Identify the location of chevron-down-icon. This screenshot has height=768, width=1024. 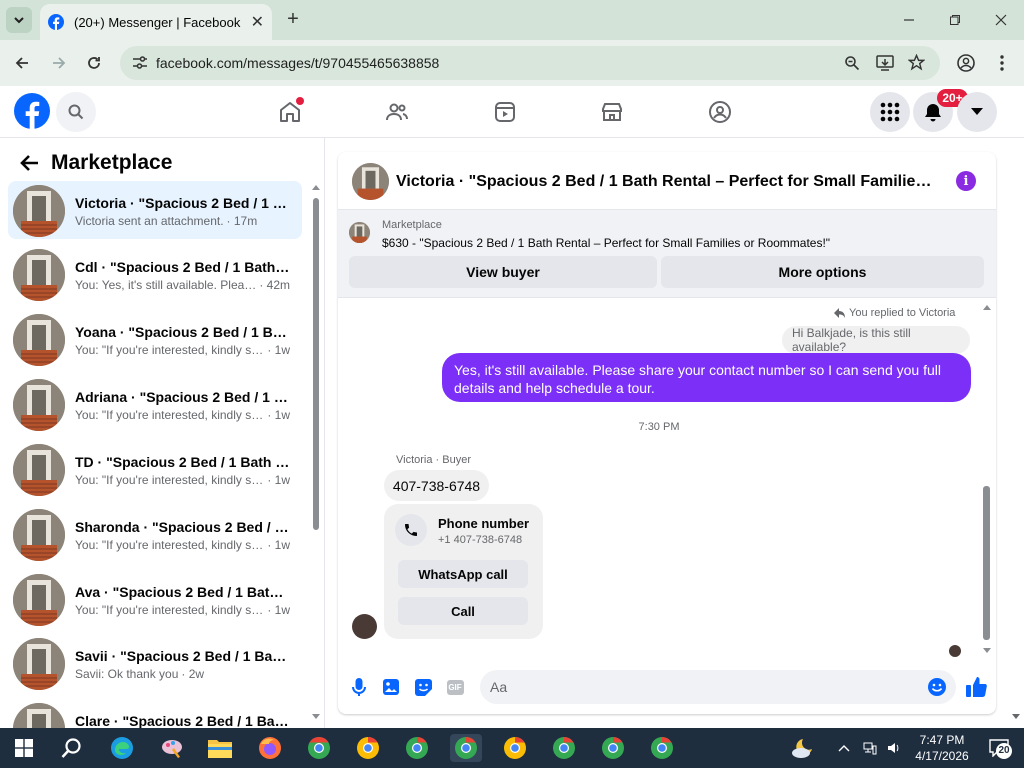
(19, 20).